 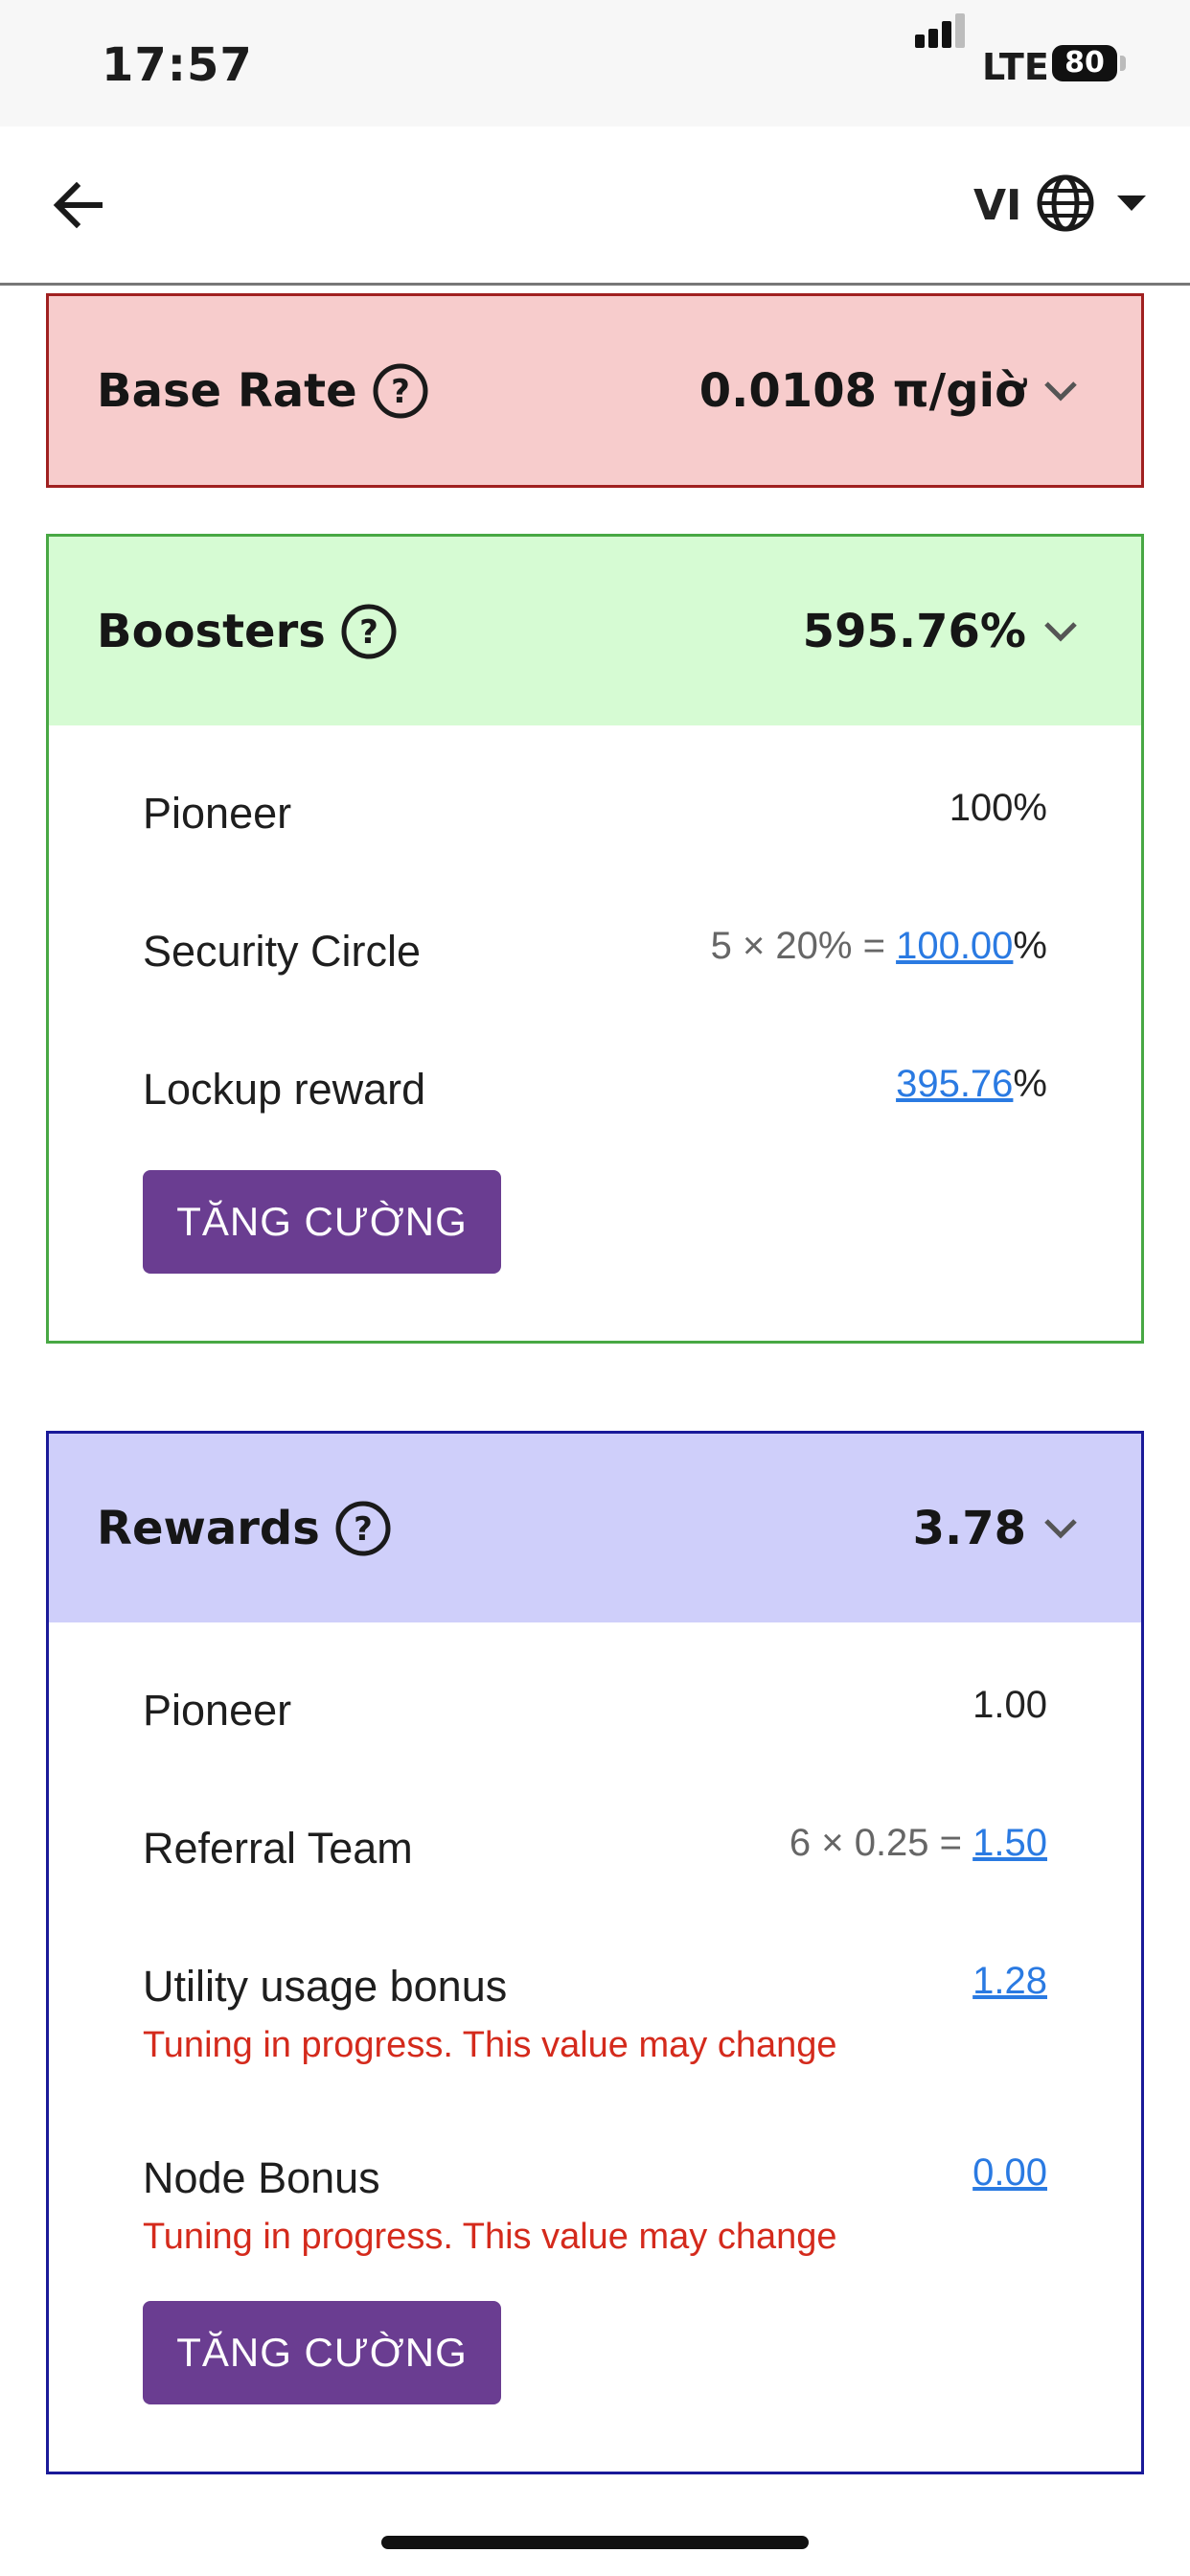 I want to click on row-label: Referral Team, so click(x=278, y=1848).